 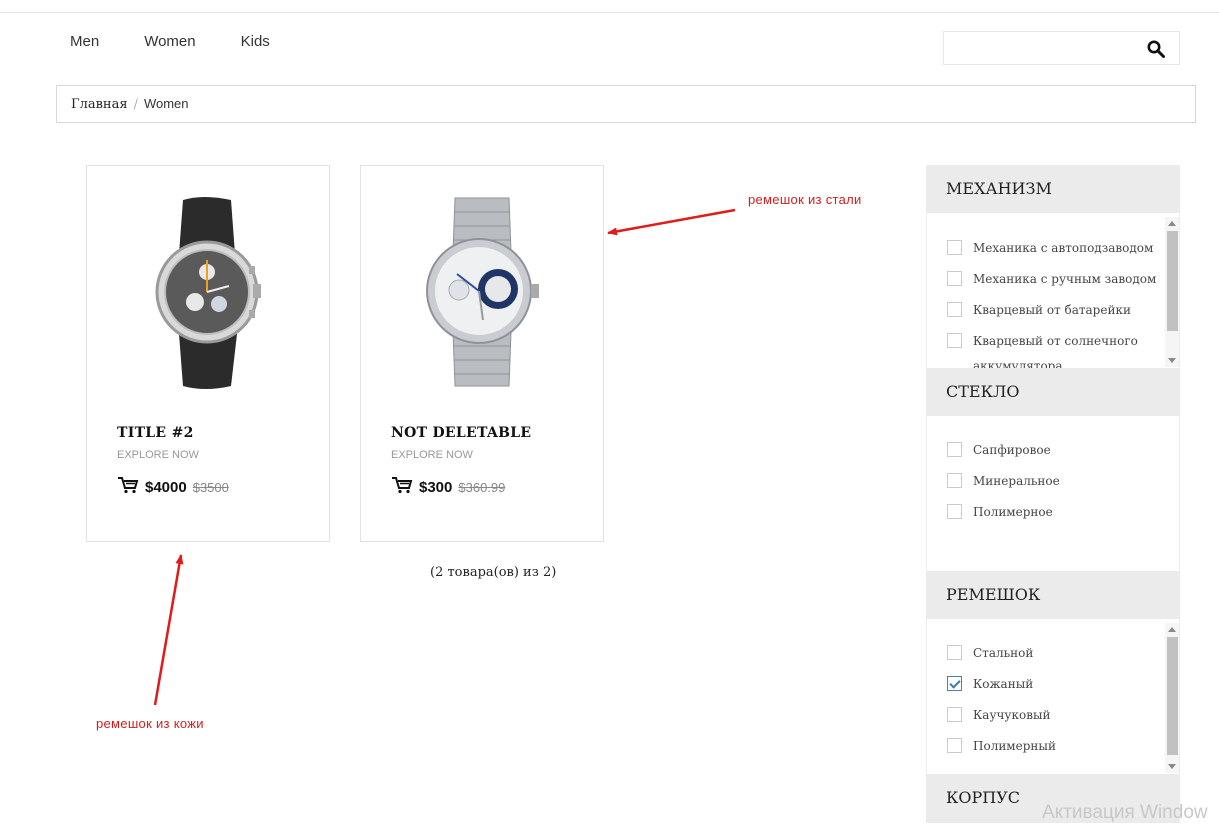 What do you see at coordinates (1053, 696) in the screenshot?
I see `filter-strap-list: Стальной Кожаный Каучуковый Полимерный` at bounding box center [1053, 696].